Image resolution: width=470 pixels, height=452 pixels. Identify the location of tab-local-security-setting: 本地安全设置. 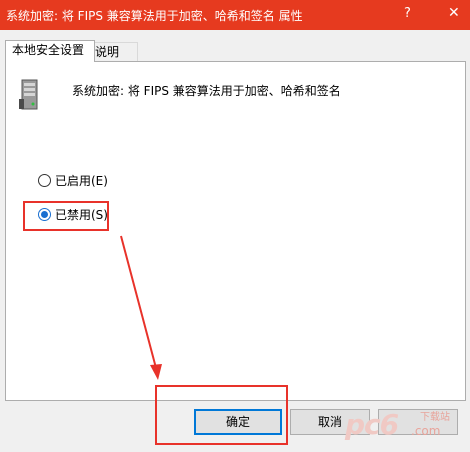
(50, 51).